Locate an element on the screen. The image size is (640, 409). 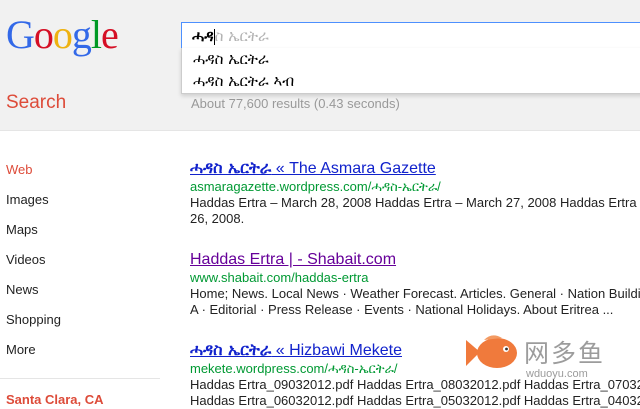
snippet-line: 26, 2008. is located at coordinates (217, 218).